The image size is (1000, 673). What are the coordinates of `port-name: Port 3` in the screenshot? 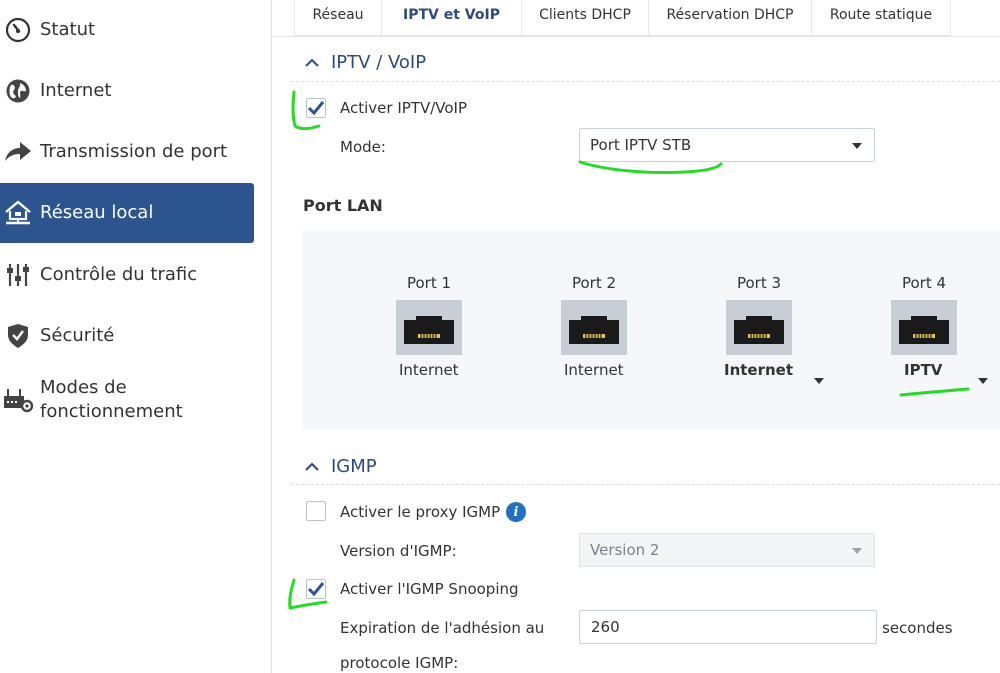 It's located at (759, 283).